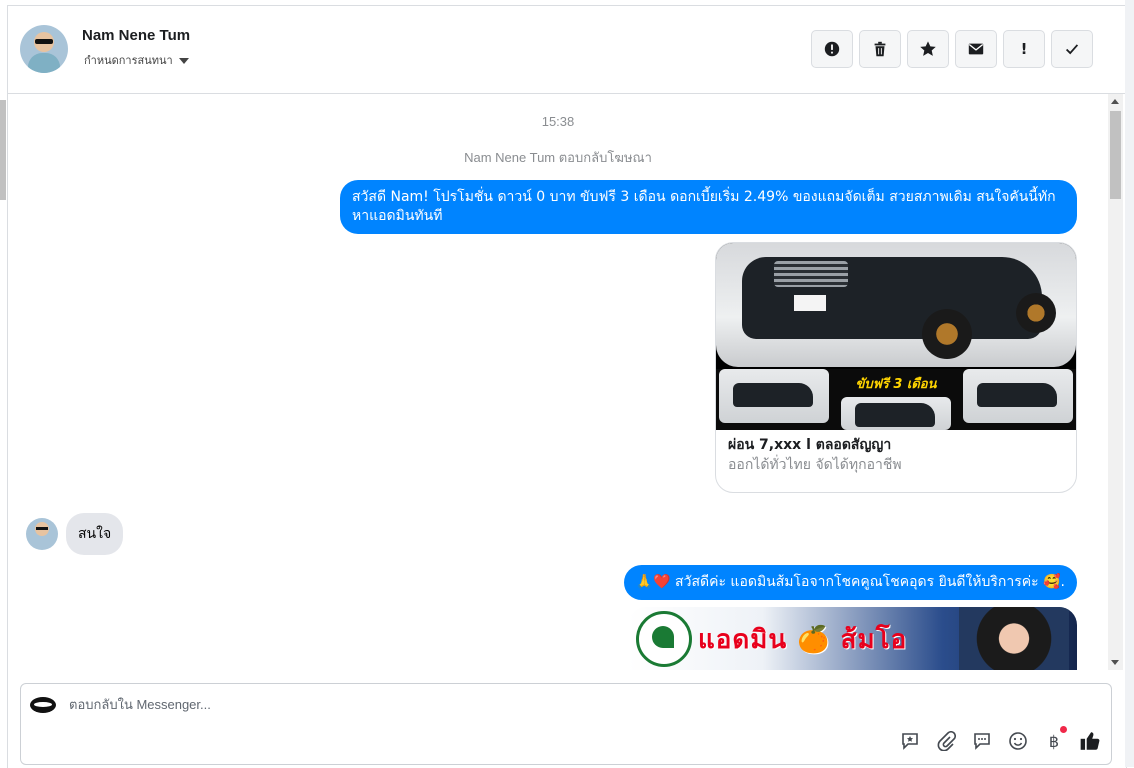 This screenshot has height=768, width=1134. I want to click on envelope-icon, so click(976, 49).